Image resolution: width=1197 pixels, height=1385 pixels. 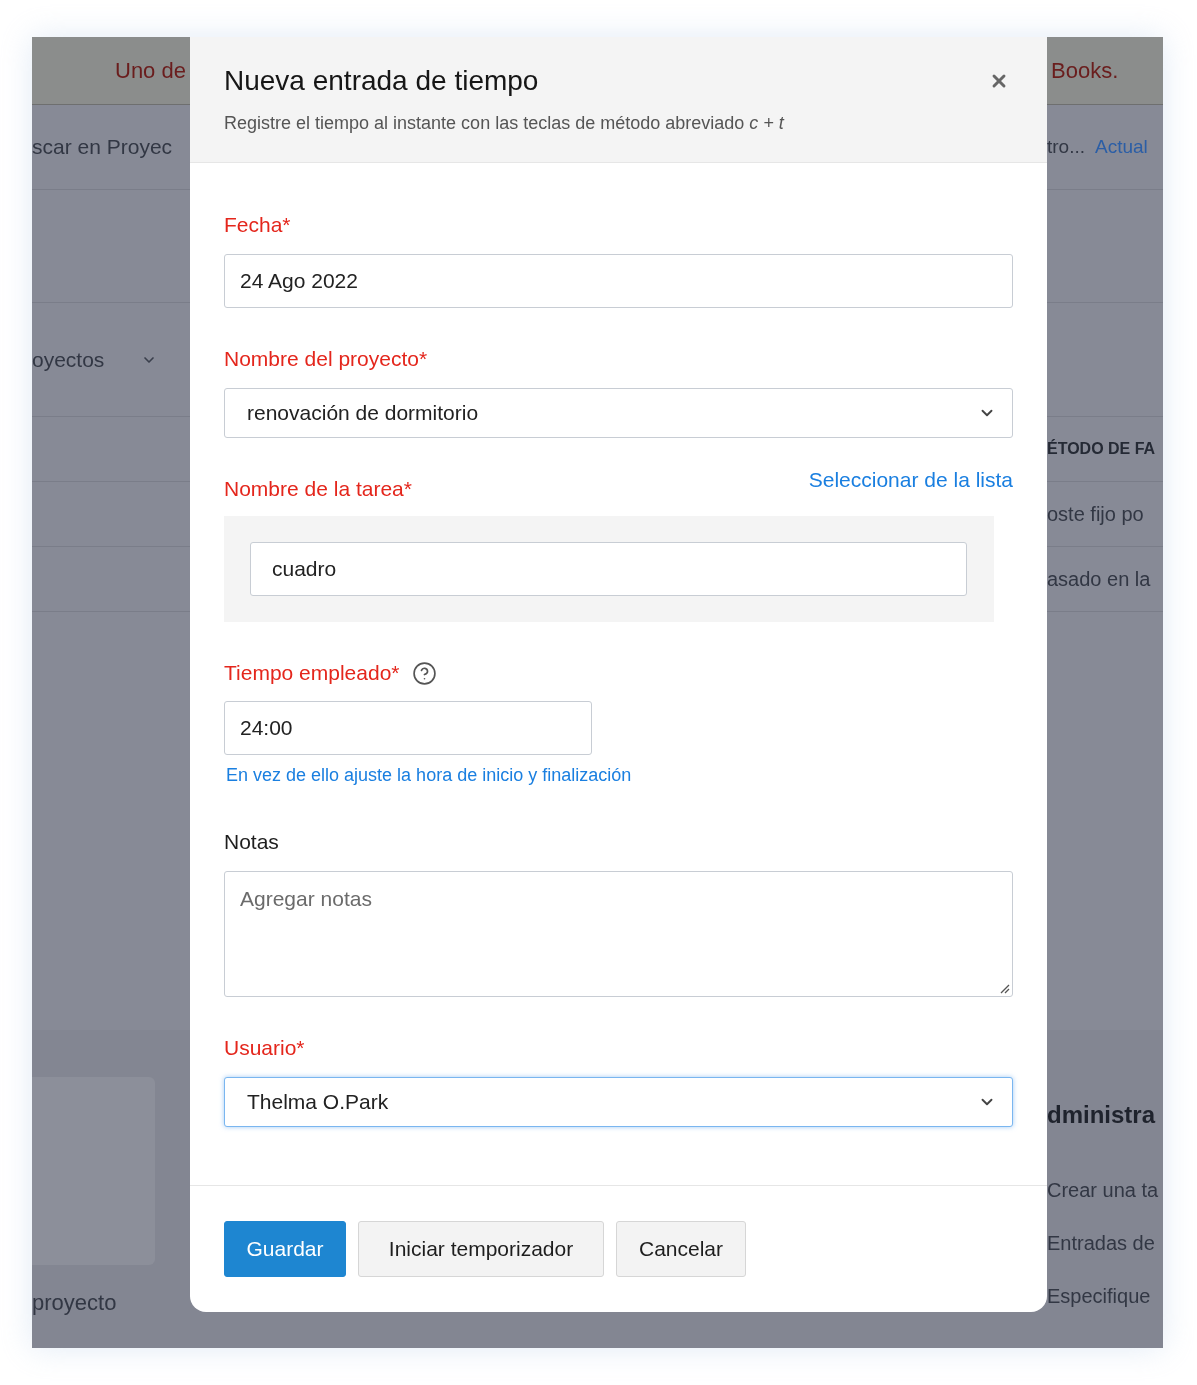 What do you see at coordinates (681, 1249) in the screenshot?
I see `cancel-button: Cancelar` at bounding box center [681, 1249].